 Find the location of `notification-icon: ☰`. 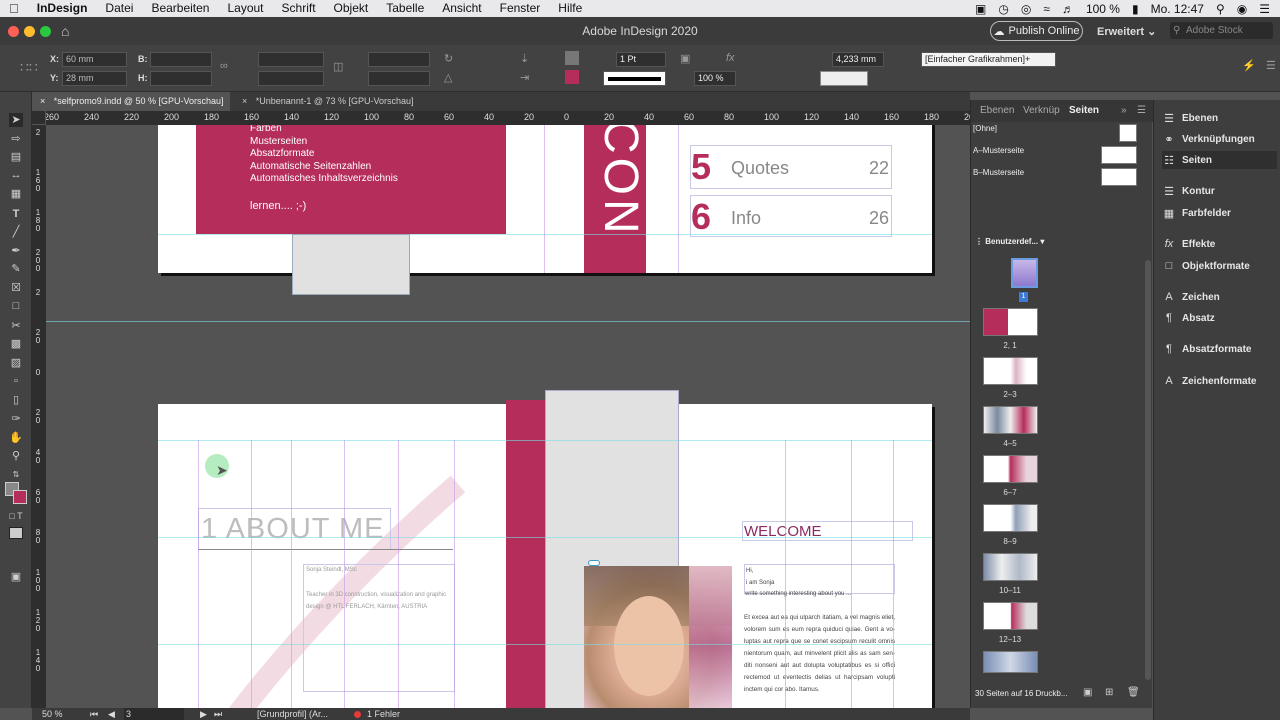

notification-icon: ☰ is located at coordinates (1264, 9).